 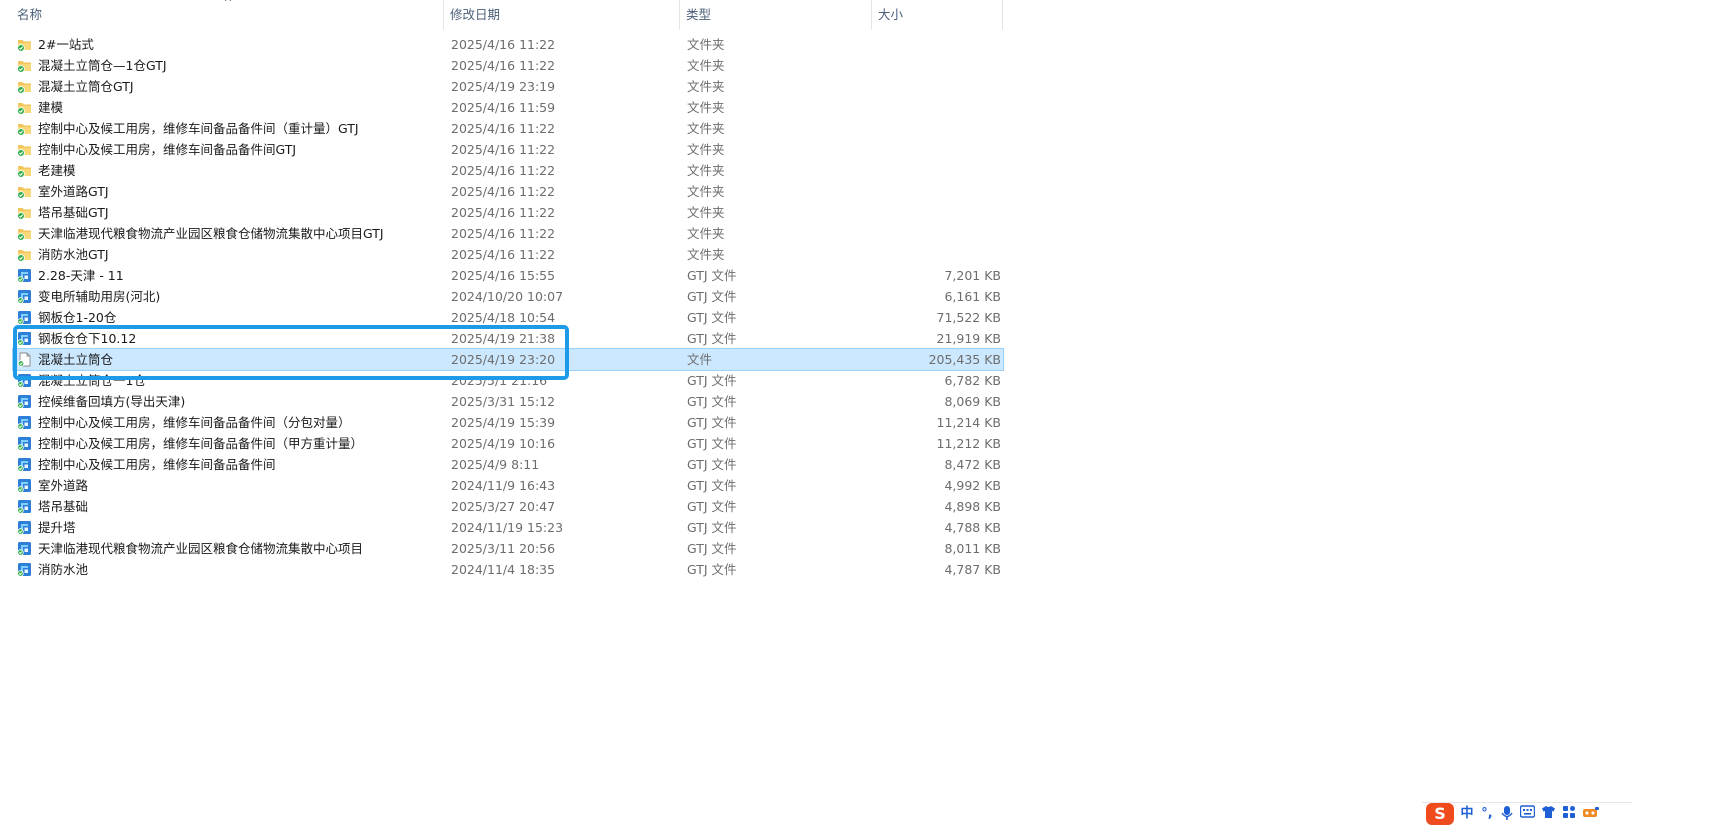 What do you see at coordinates (198, 128) in the screenshot?
I see `file-name: 控制中心及候工用房，维修车间备品备件间（重计量）GTJ` at bounding box center [198, 128].